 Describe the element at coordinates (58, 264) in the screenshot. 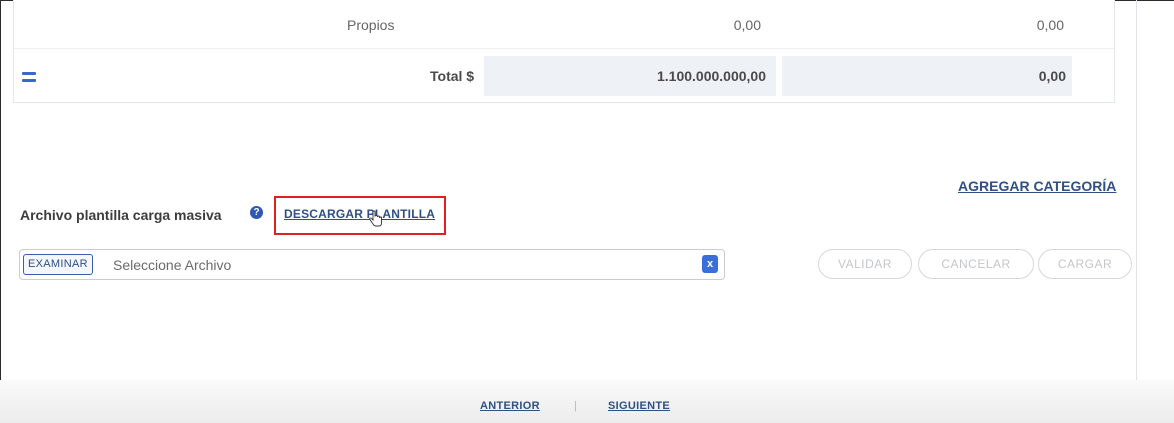

I see `browse-button: EXAMINAR` at that location.